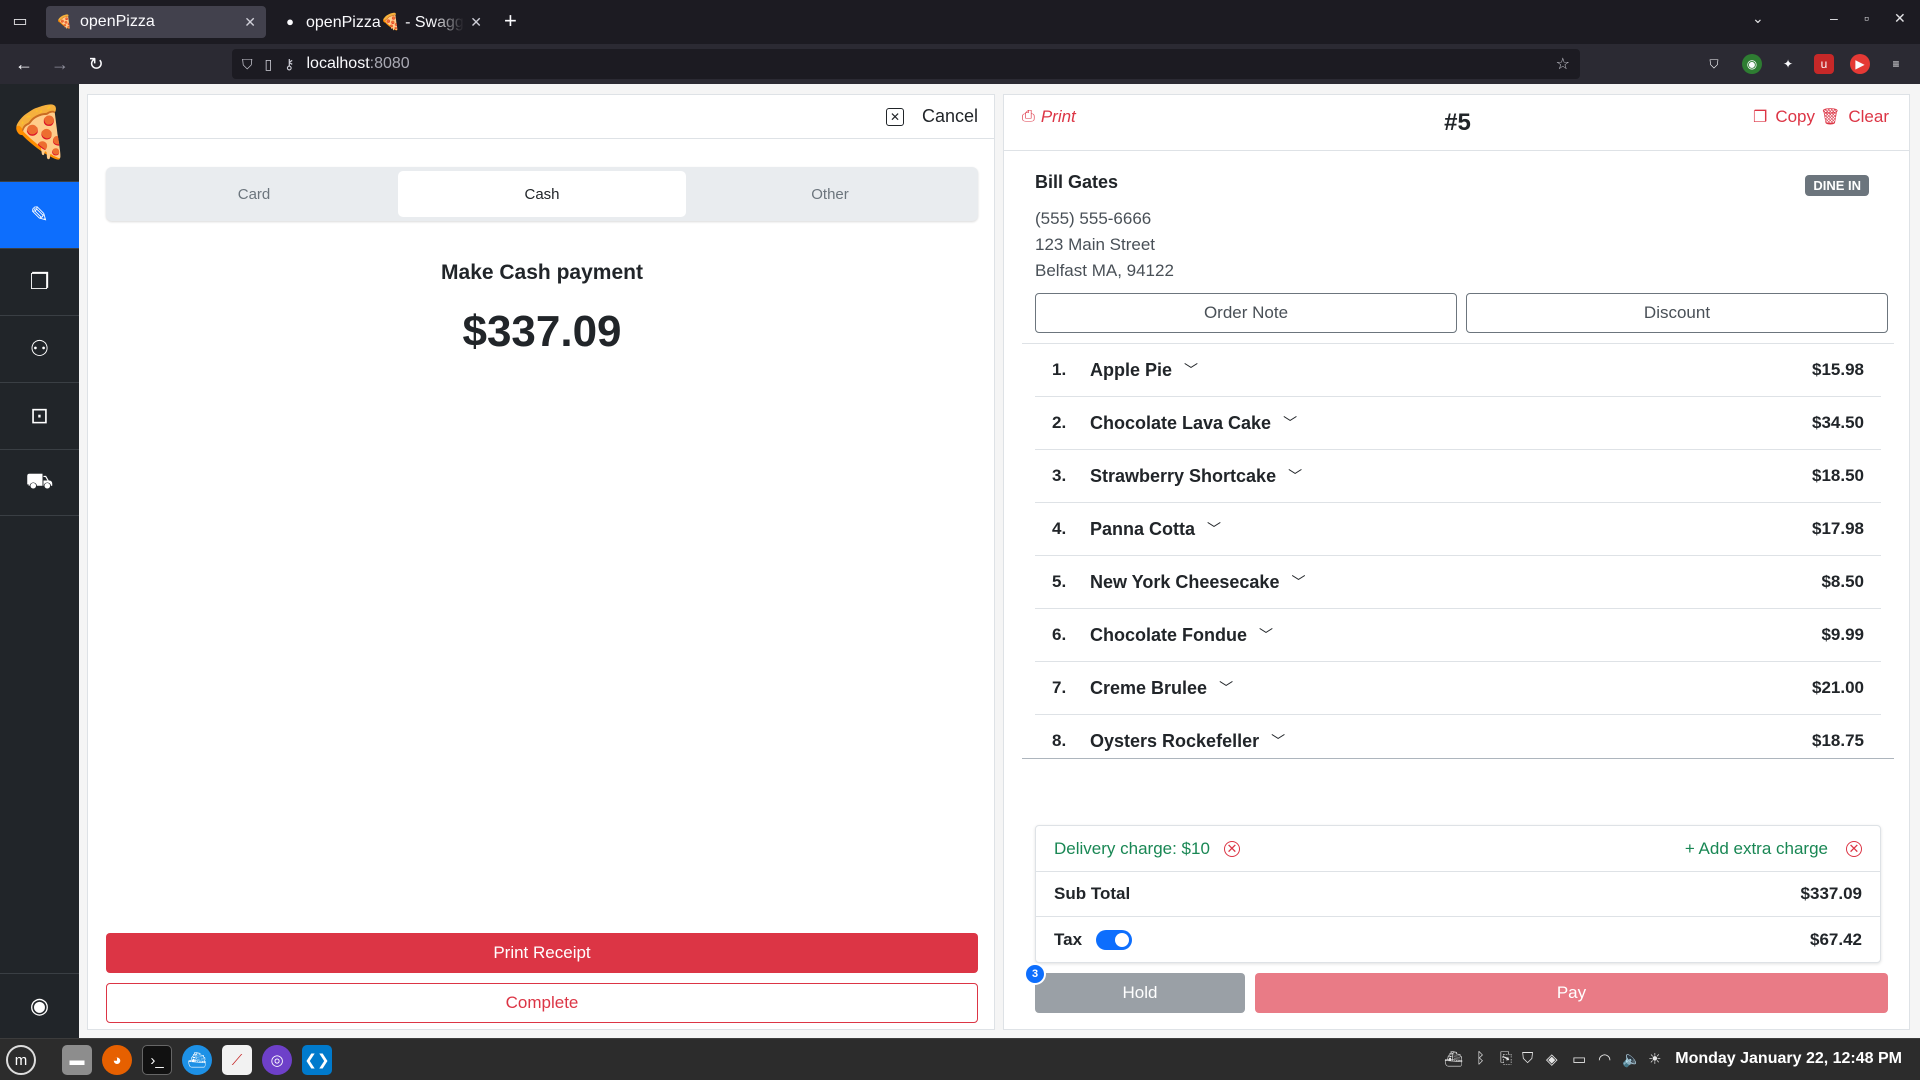 This screenshot has height=1080, width=1920. Describe the element at coordinates (1458, 736) in the screenshot. I see `list-item: 8. Oysters Rockefeller ﹀ $18.75` at that location.